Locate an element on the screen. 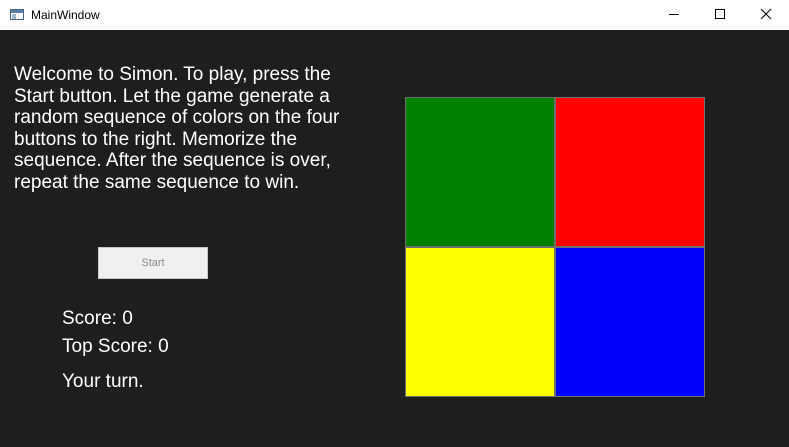 This screenshot has height=447, width=789. start-button: Start is located at coordinates (153, 263).